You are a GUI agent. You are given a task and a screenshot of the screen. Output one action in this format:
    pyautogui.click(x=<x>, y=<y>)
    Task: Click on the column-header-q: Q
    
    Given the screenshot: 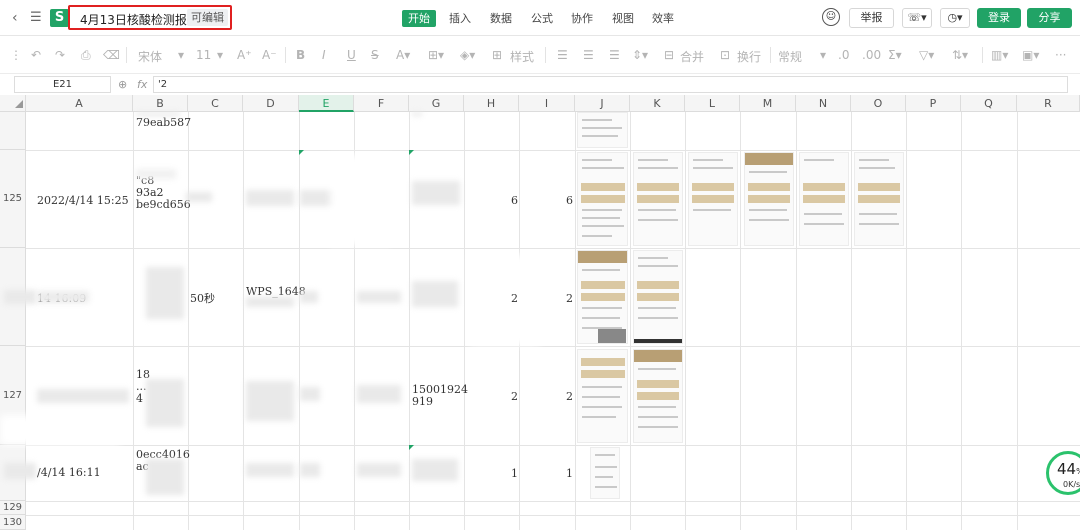 What is the action you would take?
    pyautogui.click(x=989, y=103)
    